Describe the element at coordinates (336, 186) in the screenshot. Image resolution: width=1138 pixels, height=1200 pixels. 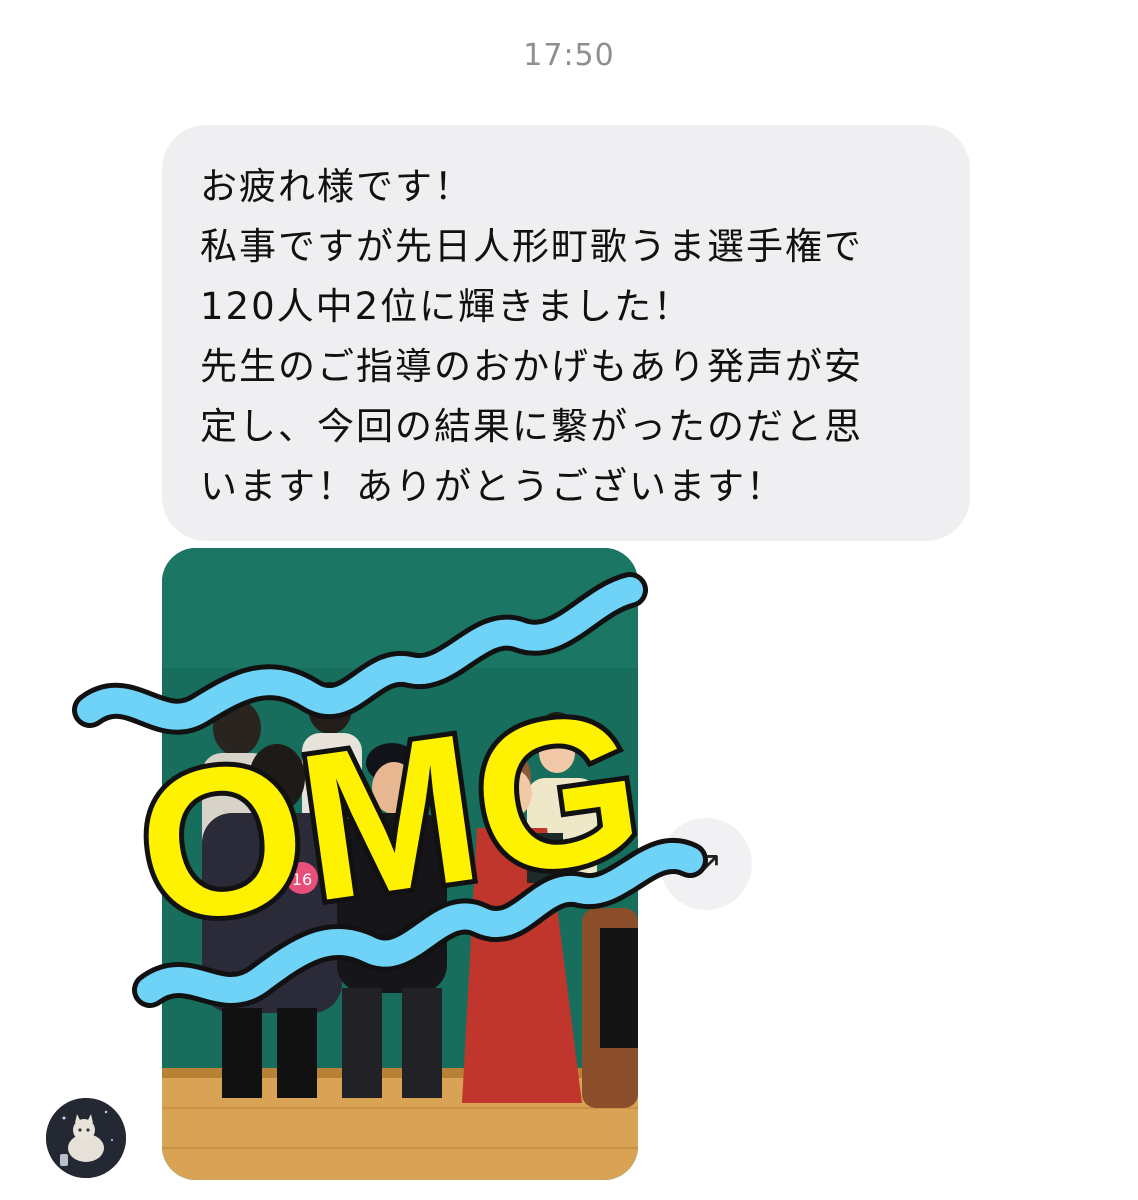
I see `message-line: お疲れ様です！` at that location.